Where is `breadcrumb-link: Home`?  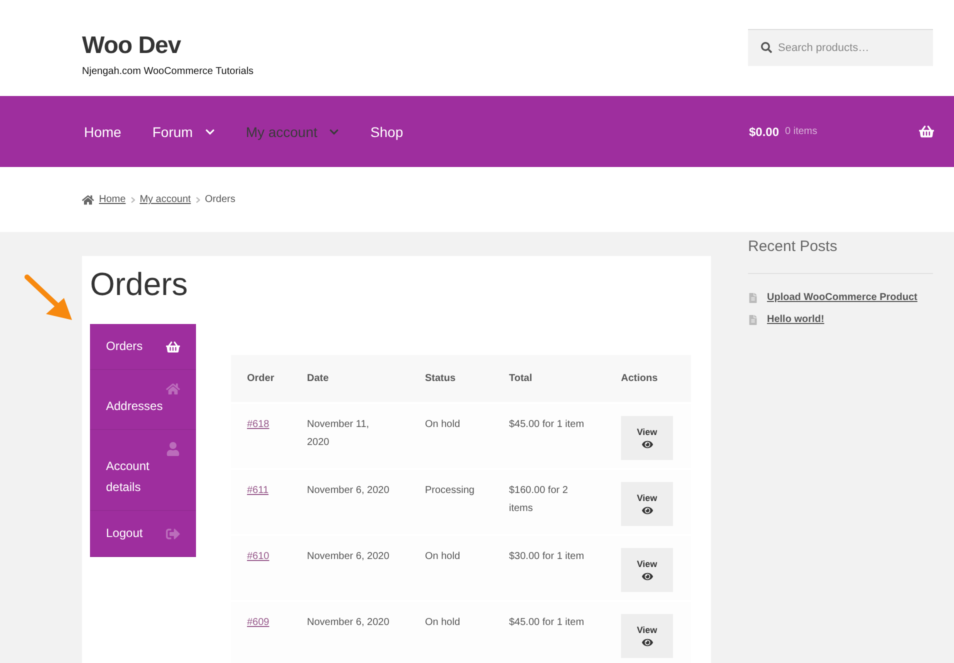 breadcrumb-link: Home is located at coordinates (112, 199).